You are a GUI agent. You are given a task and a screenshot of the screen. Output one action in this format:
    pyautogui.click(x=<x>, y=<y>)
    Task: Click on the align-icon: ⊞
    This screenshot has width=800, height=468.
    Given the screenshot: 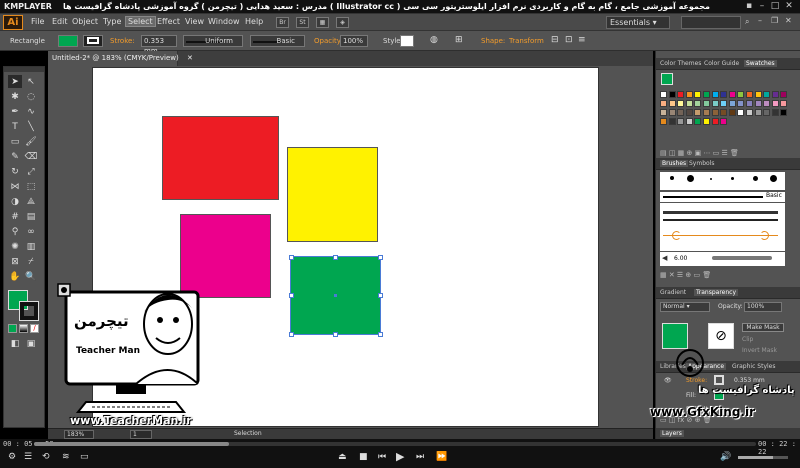 What is the action you would take?
    pyautogui.click(x=459, y=40)
    